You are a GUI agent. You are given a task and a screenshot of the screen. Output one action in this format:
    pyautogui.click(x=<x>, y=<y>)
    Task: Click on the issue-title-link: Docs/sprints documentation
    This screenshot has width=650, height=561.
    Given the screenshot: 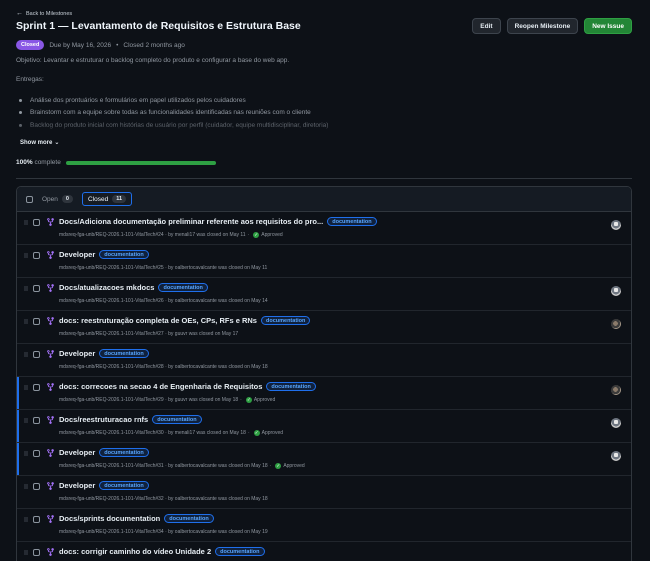 What is the action you would take?
    pyautogui.click(x=109, y=518)
    